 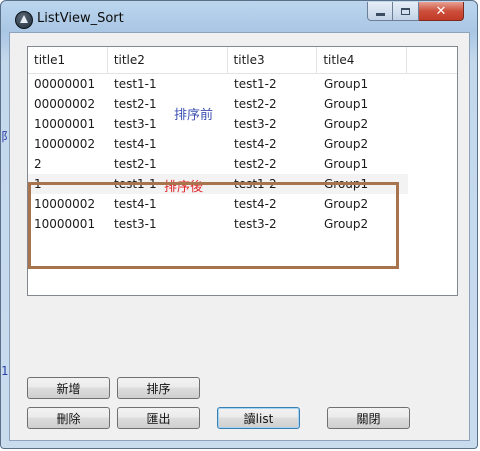 I want to click on table-row: 2 test2-1 test2-2 Group1, so click(x=218, y=164).